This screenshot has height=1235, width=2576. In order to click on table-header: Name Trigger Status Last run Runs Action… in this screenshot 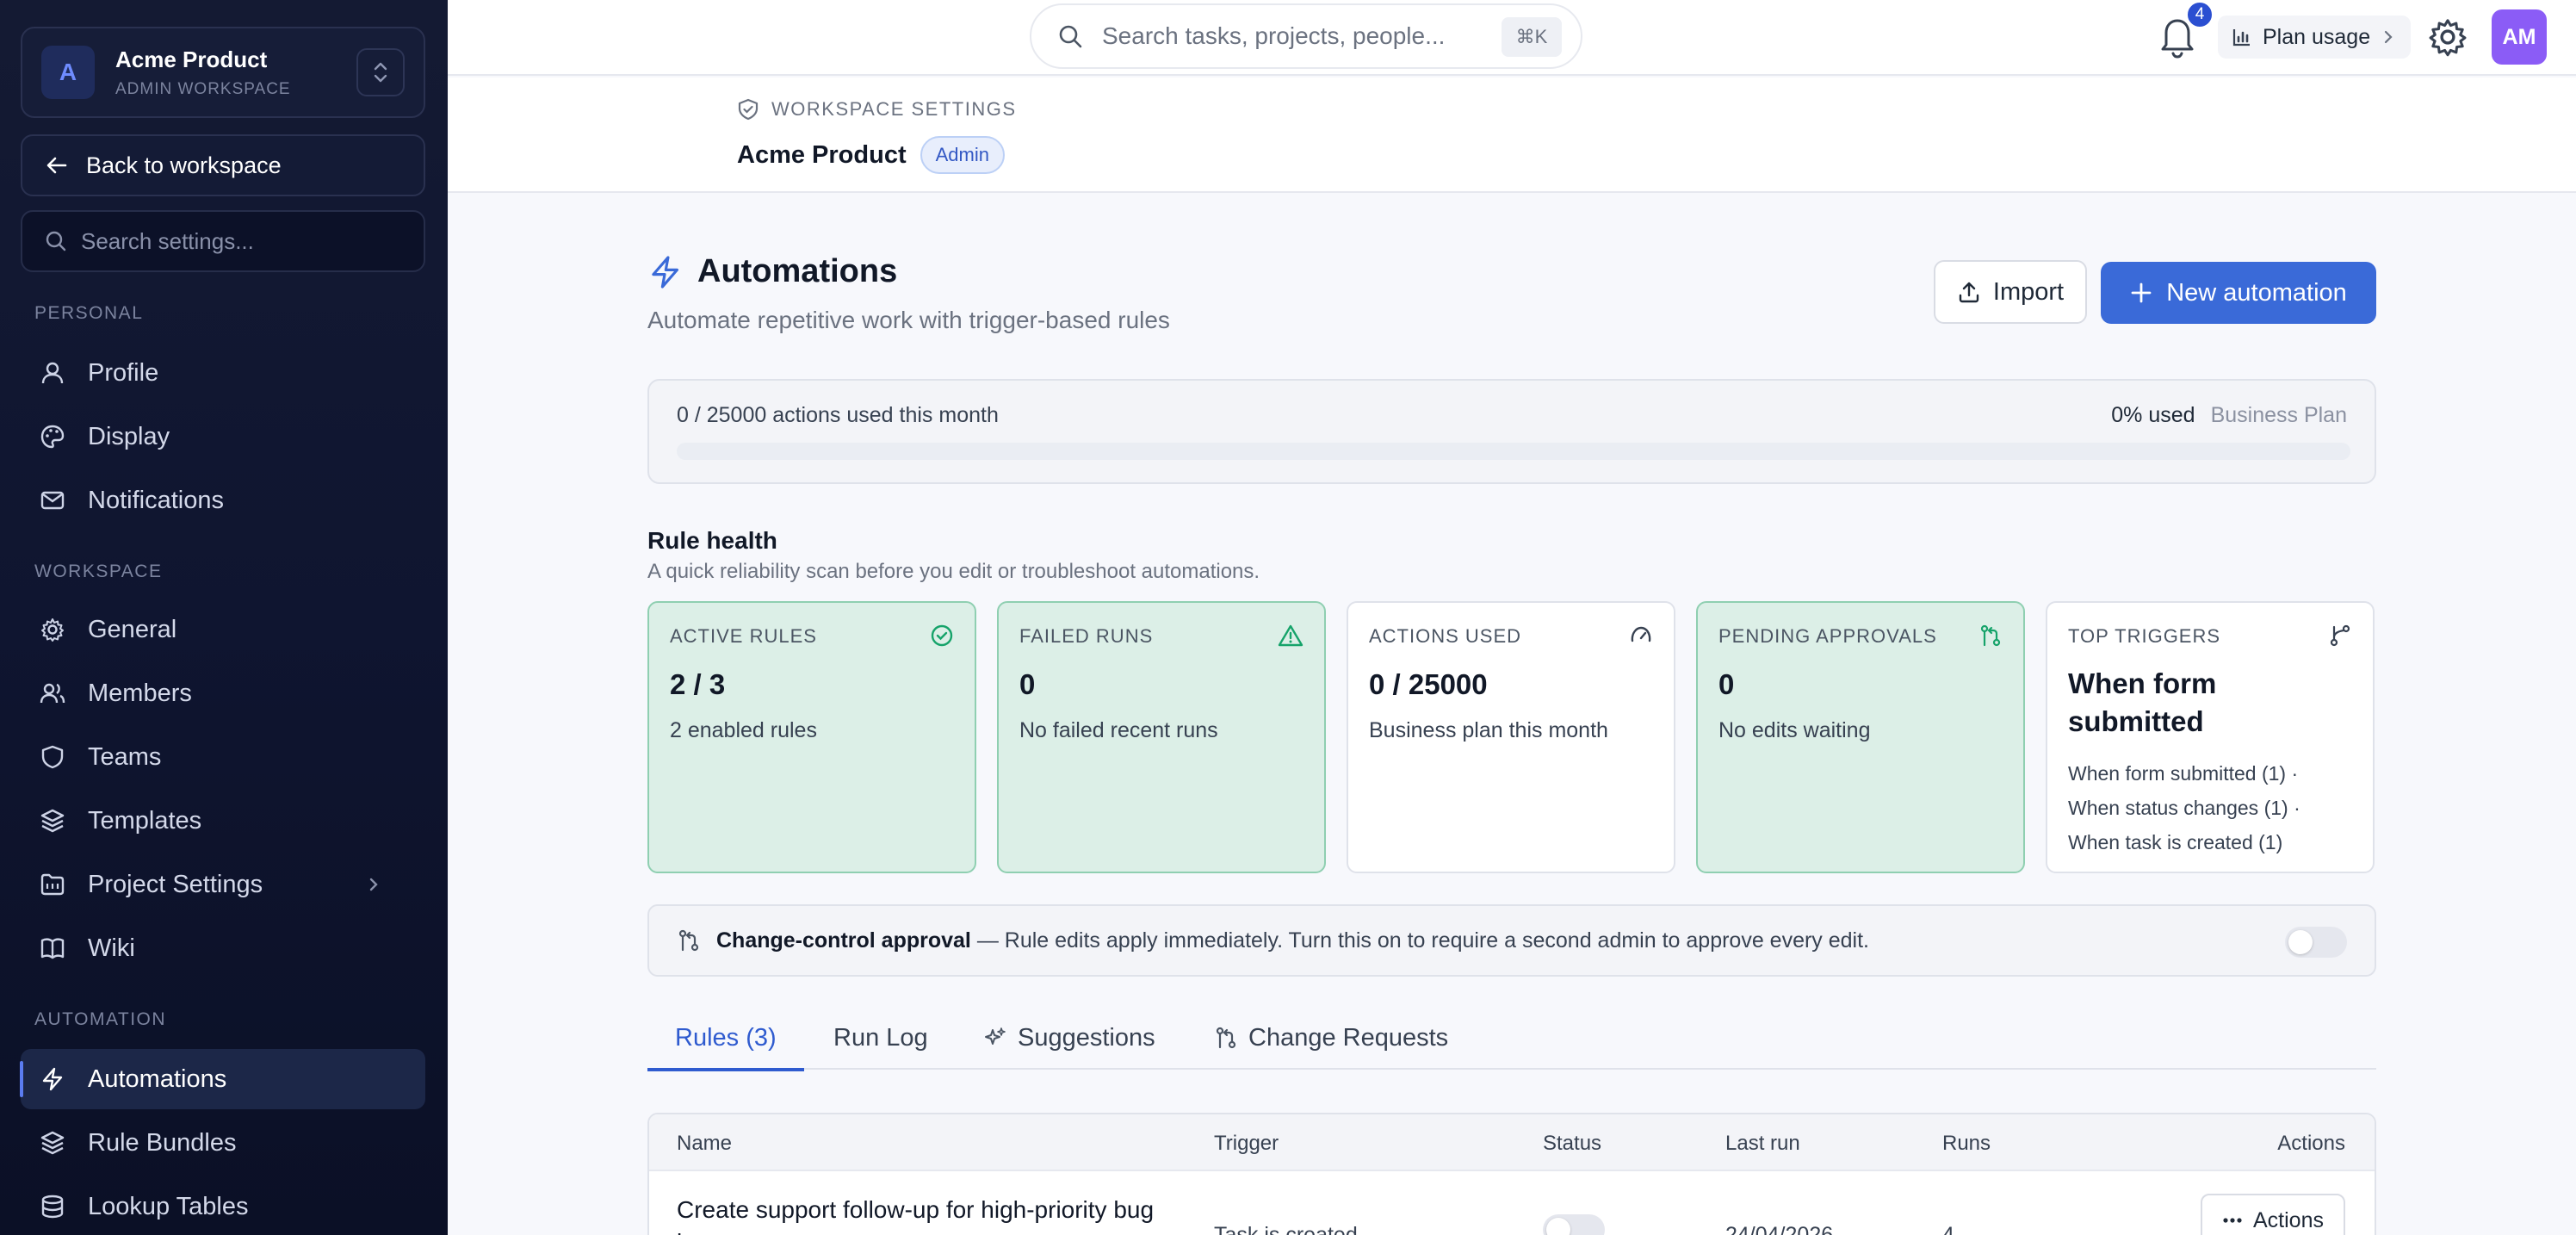, I will do `click(1512, 1142)`.